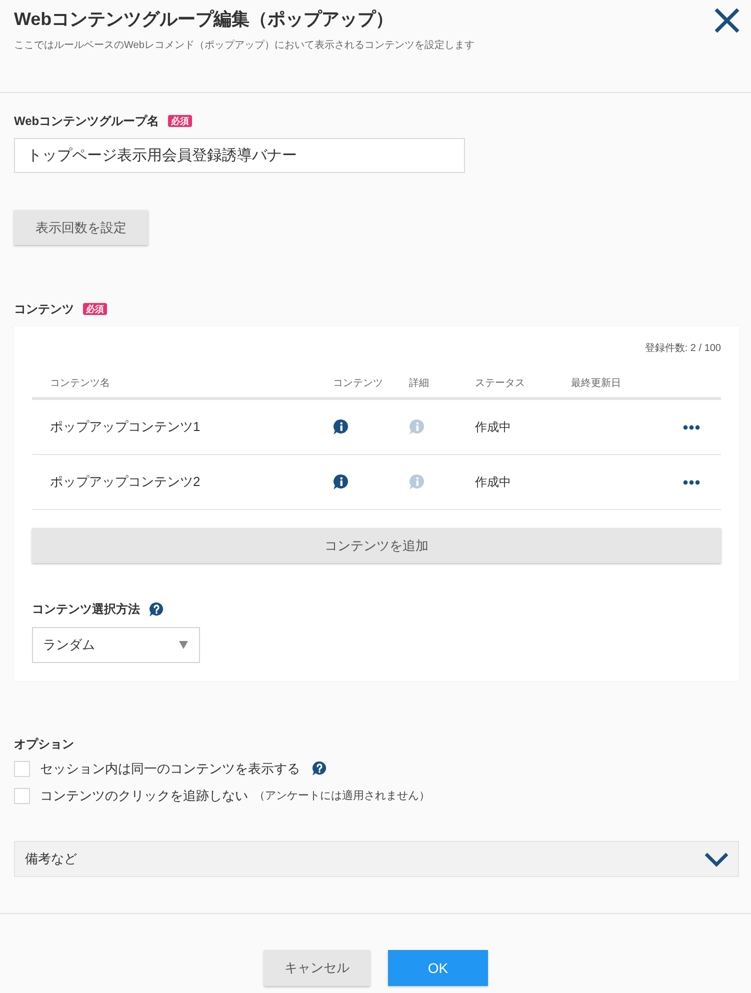 This screenshot has height=993, width=751. I want to click on dialog-title: Webコンテンツグループ編集（ポップアップ）, so click(204, 19).